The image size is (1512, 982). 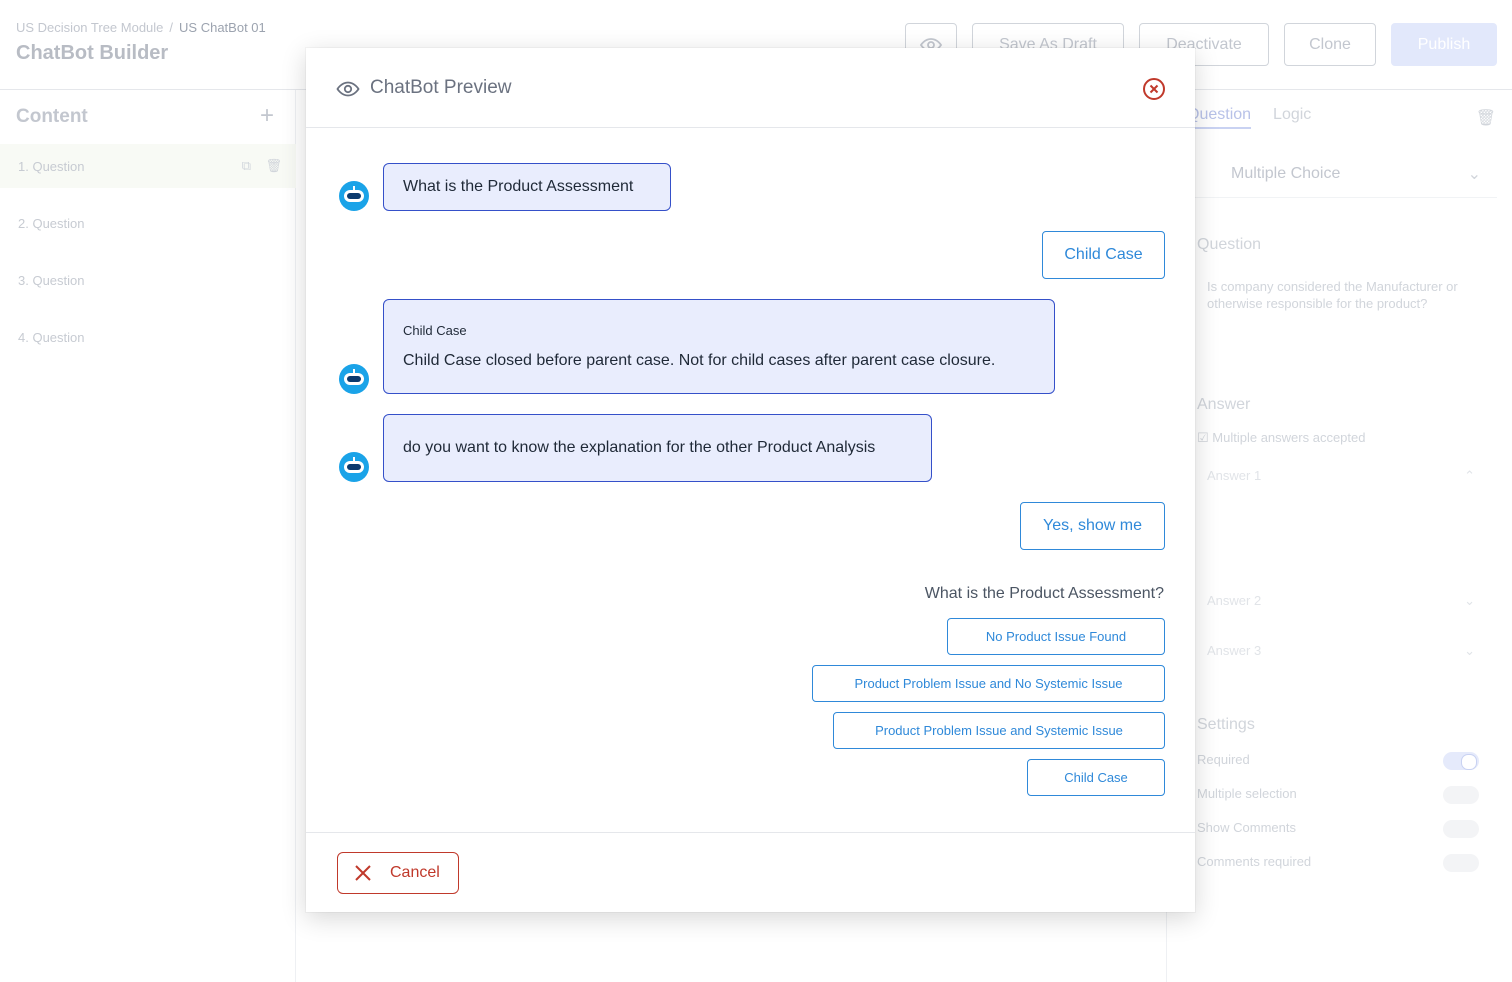 What do you see at coordinates (1330, 44) in the screenshot?
I see `clone-button: Clone` at bounding box center [1330, 44].